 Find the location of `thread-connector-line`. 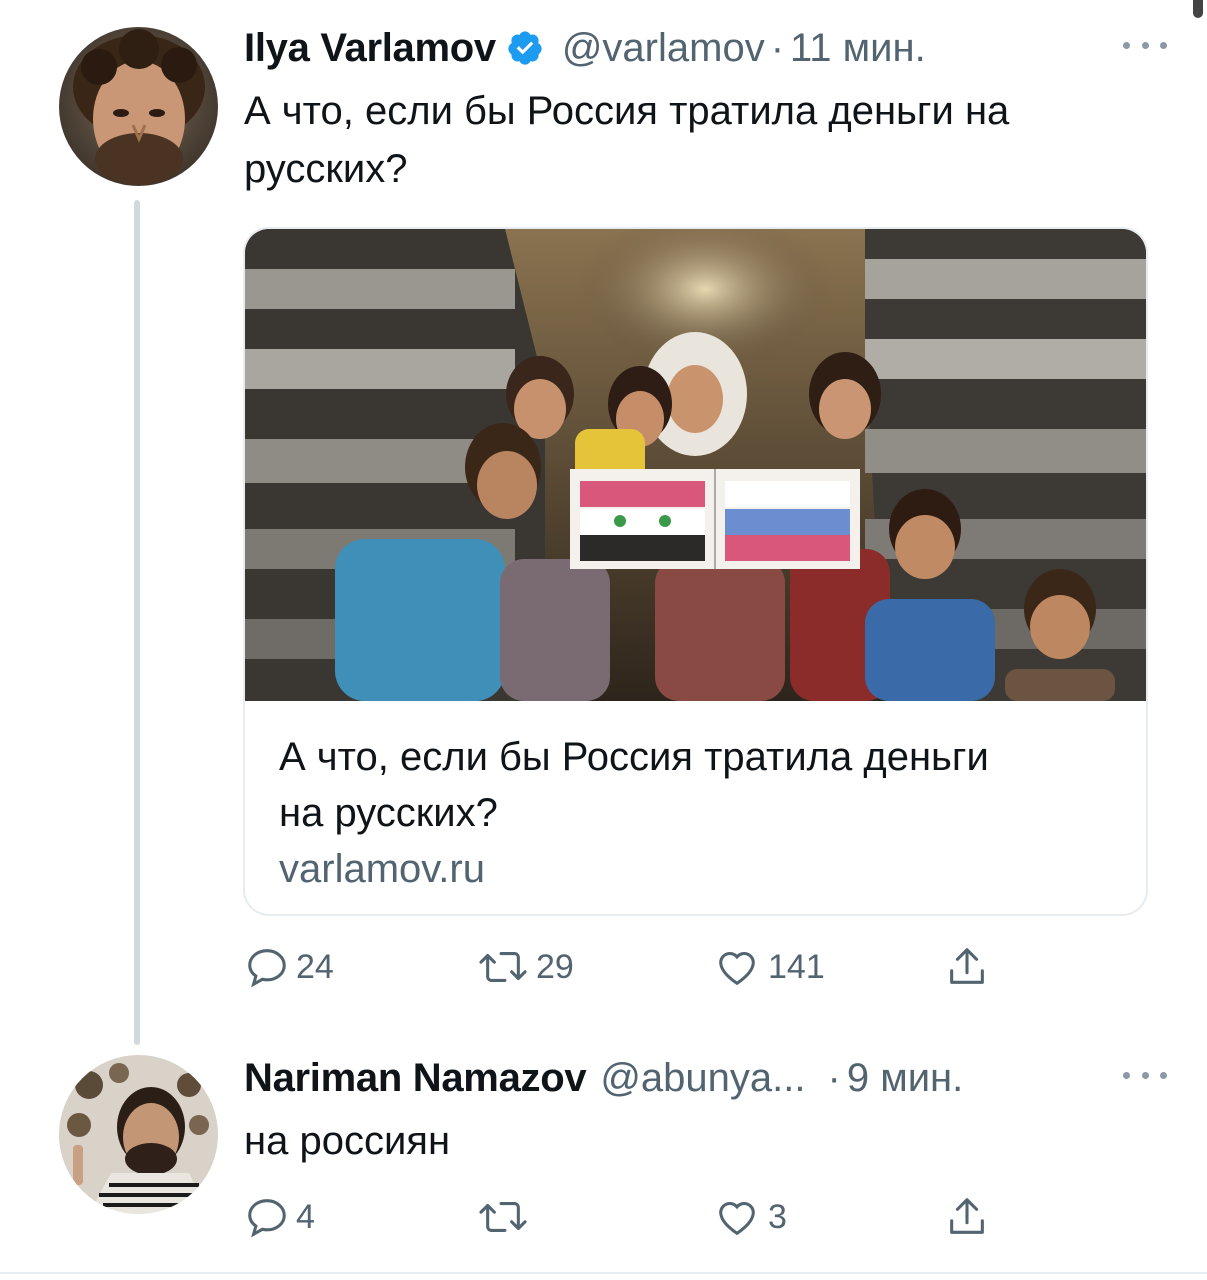

thread-connector-line is located at coordinates (137, 622).